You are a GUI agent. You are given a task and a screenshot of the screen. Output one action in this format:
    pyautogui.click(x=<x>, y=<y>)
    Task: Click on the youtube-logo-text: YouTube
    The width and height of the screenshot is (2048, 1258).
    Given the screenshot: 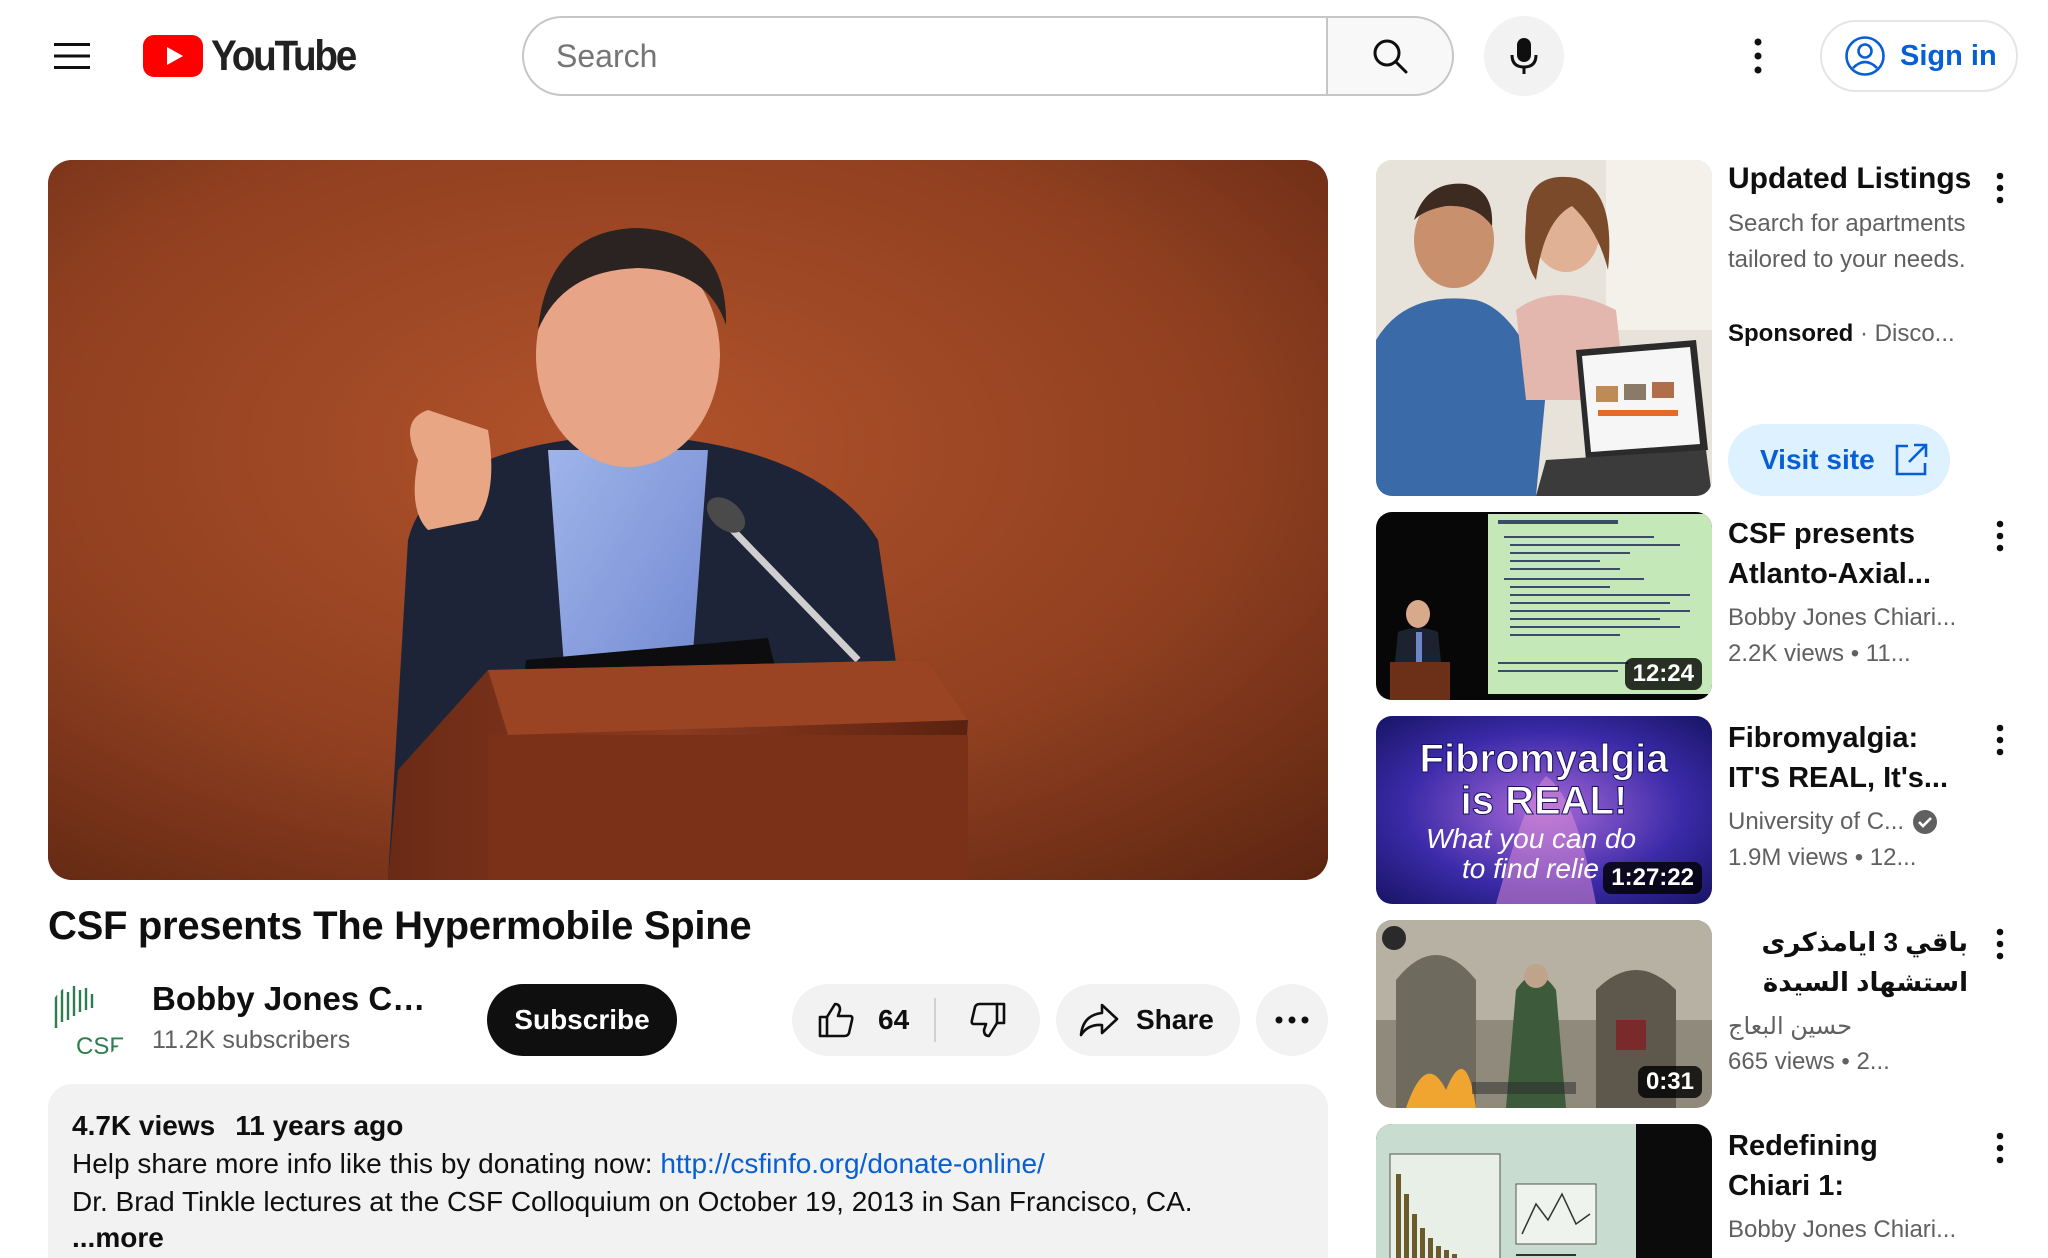 What is the action you would take?
    pyautogui.click(x=284, y=55)
    